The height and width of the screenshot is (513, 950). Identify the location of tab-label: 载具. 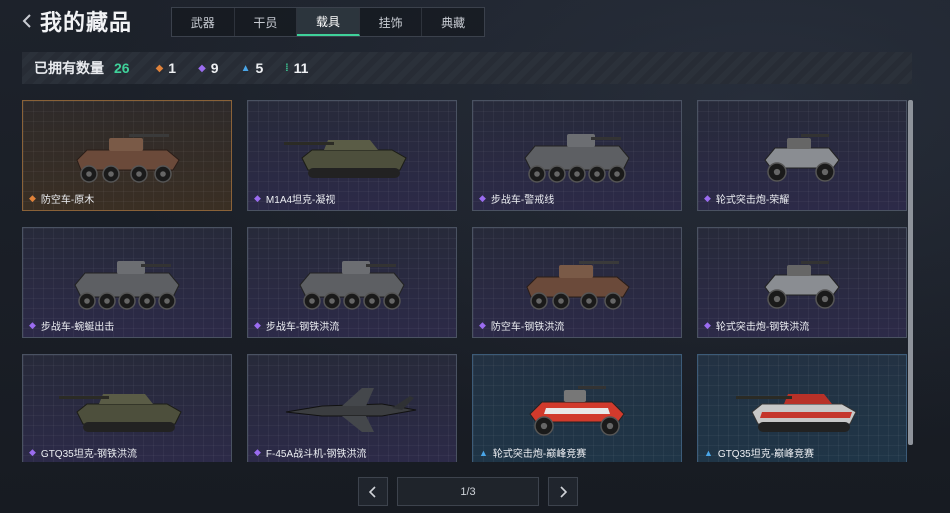
(327, 21).